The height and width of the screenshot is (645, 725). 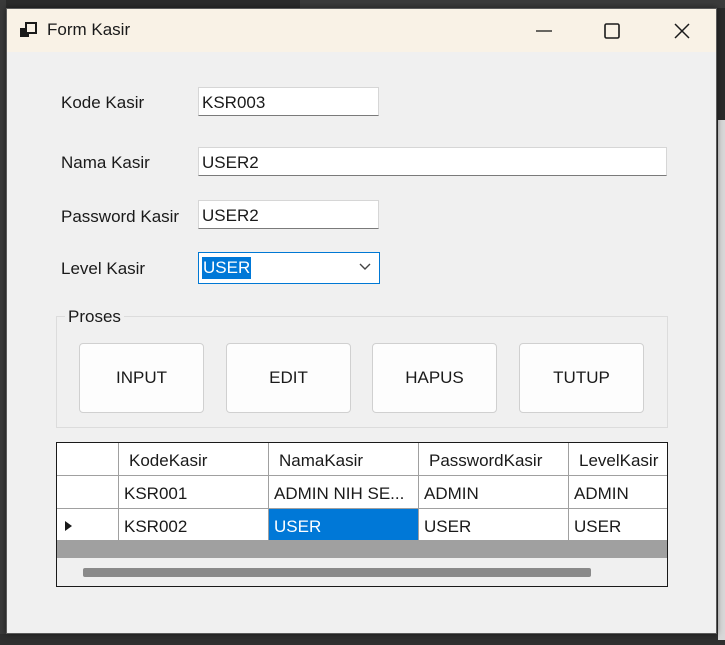 I want to click on password-kasir-label: Password Kasir, so click(x=120, y=216).